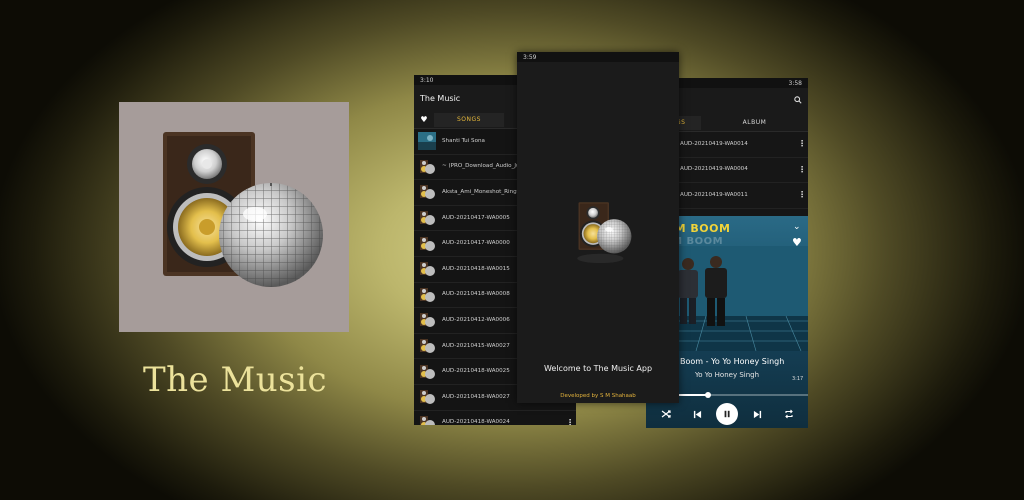 The height and width of the screenshot is (500, 1024). I want to click on speaker-disco-logo-icon, so click(243, 209).